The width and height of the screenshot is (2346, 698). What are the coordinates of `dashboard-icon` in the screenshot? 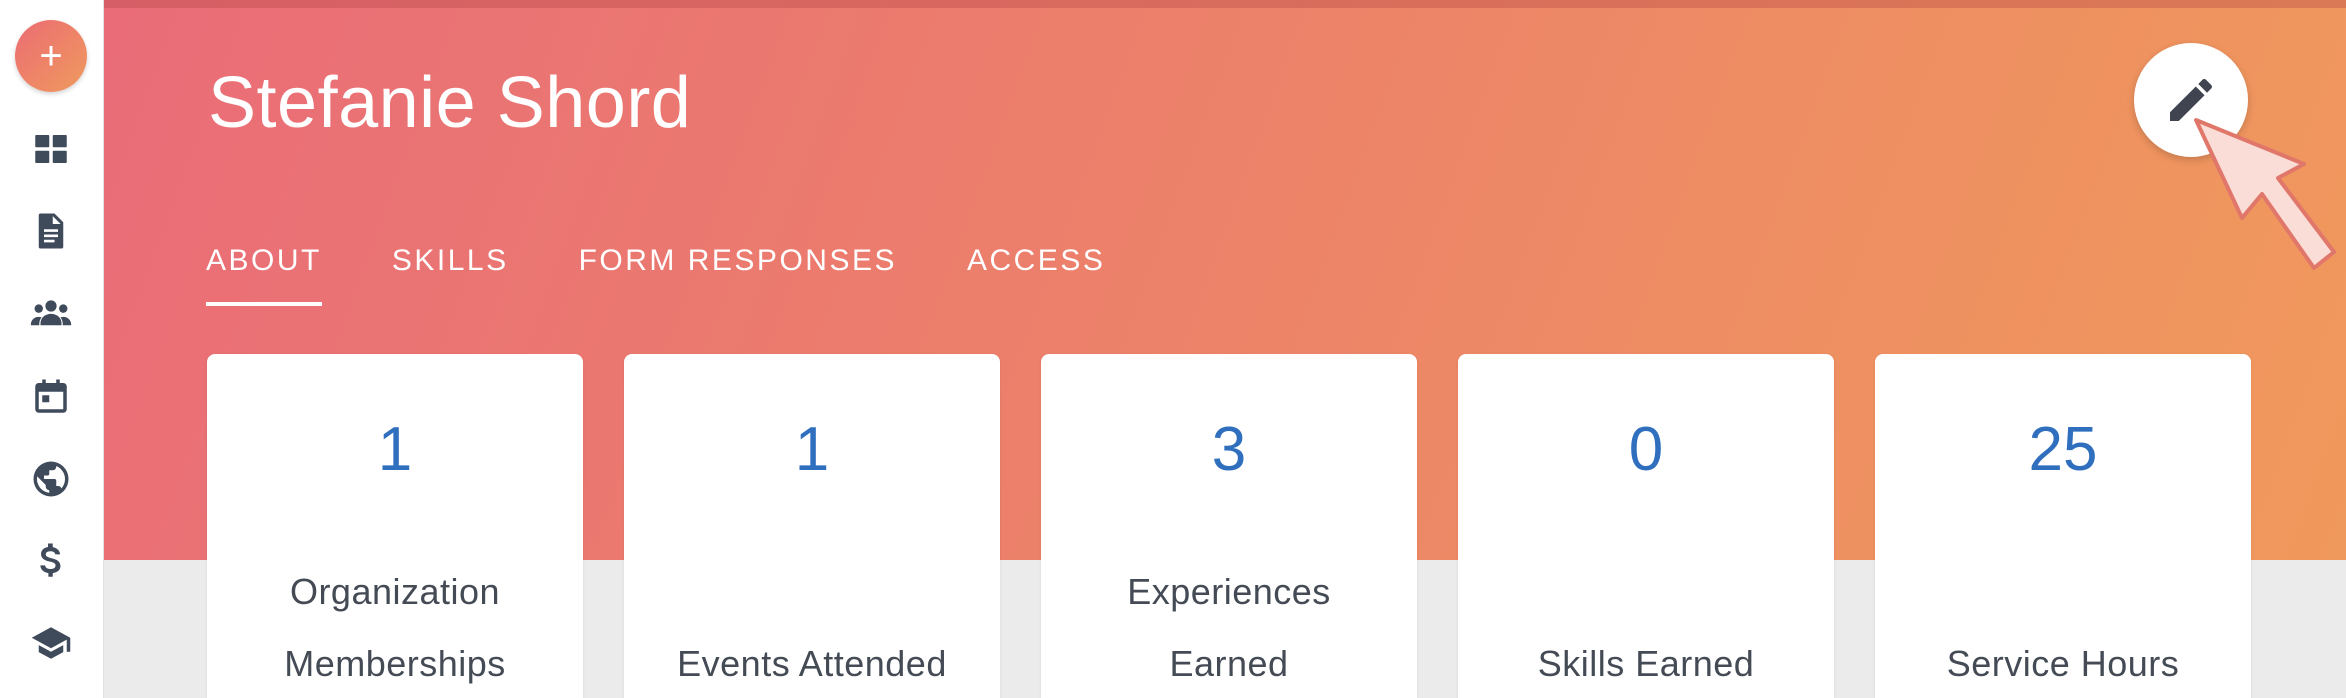 It's located at (51, 149).